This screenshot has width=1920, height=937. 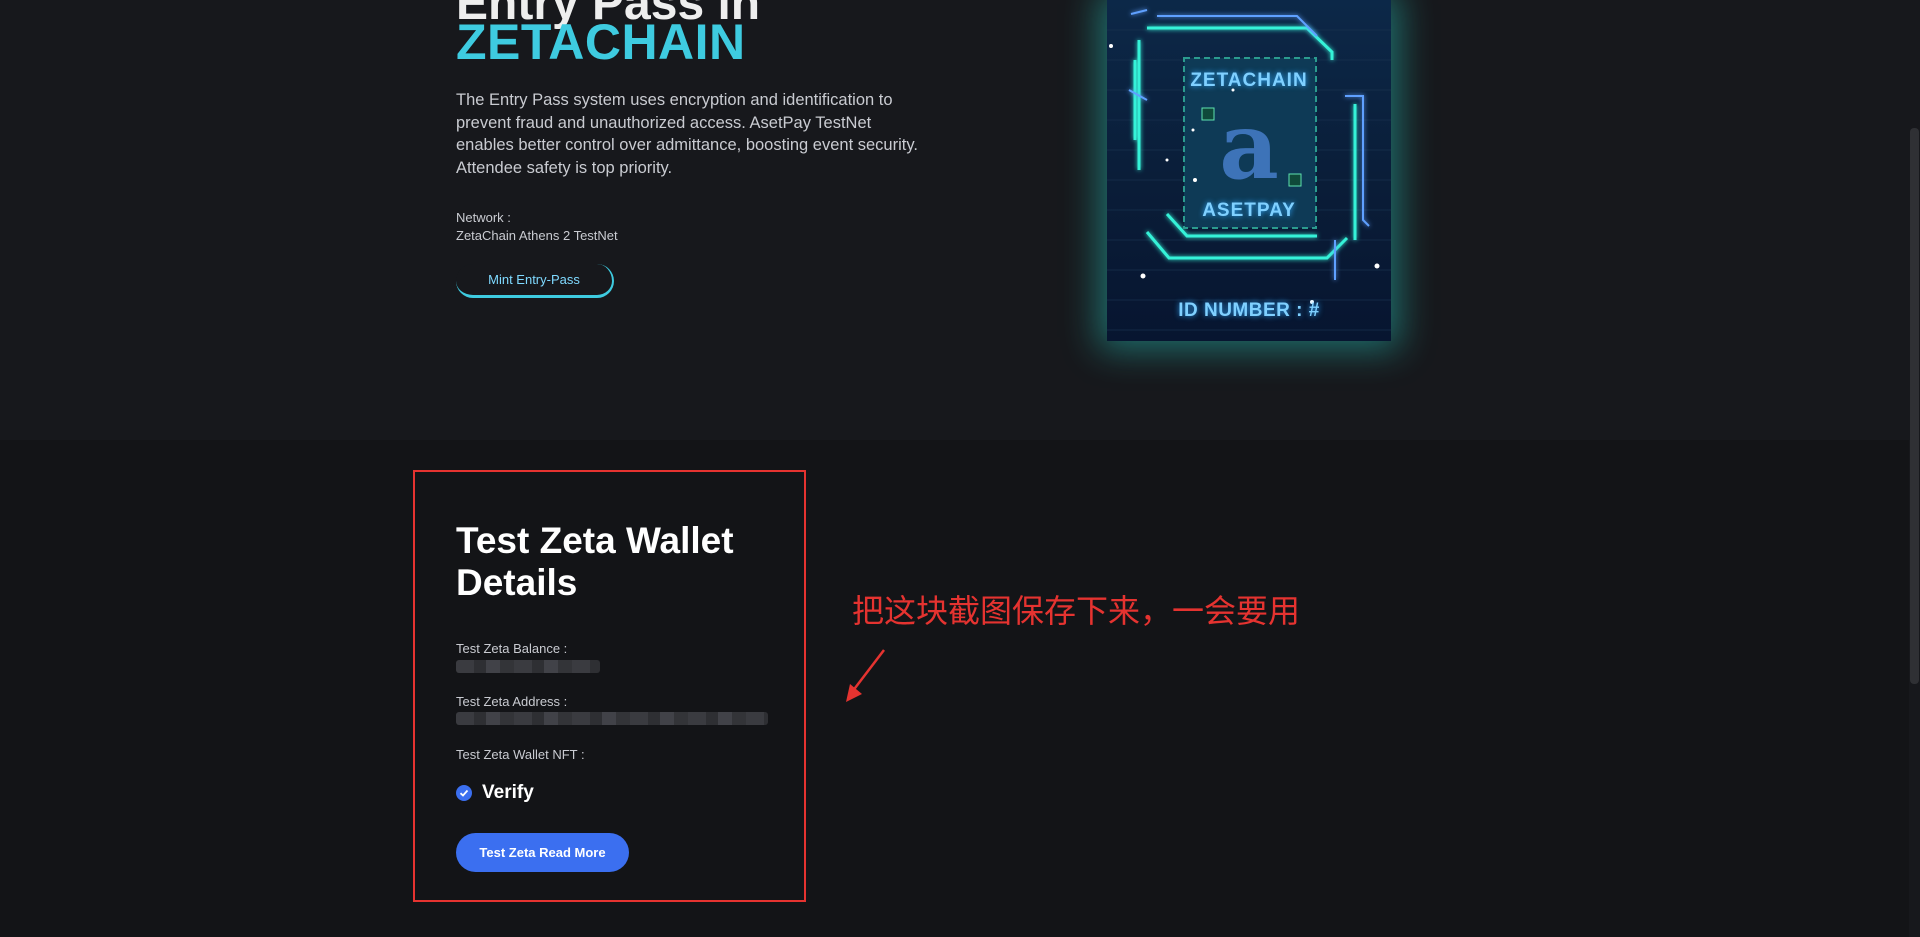 What do you see at coordinates (1249, 310) in the screenshot?
I see `nft-id-number: ID NUMBER : #` at bounding box center [1249, 310].